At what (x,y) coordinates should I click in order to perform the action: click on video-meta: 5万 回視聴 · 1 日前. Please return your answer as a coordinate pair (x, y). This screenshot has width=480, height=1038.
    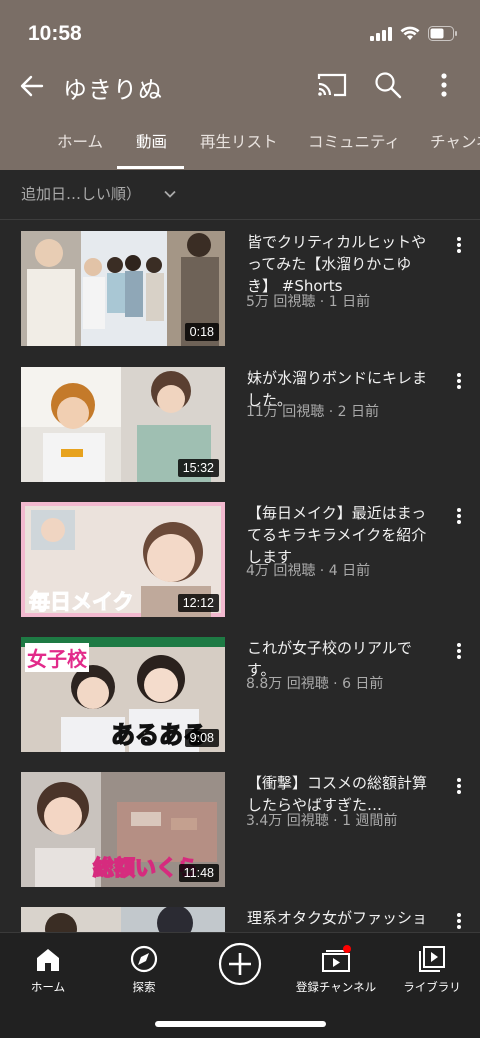
    Looking at the image, I should click on (308, 302).